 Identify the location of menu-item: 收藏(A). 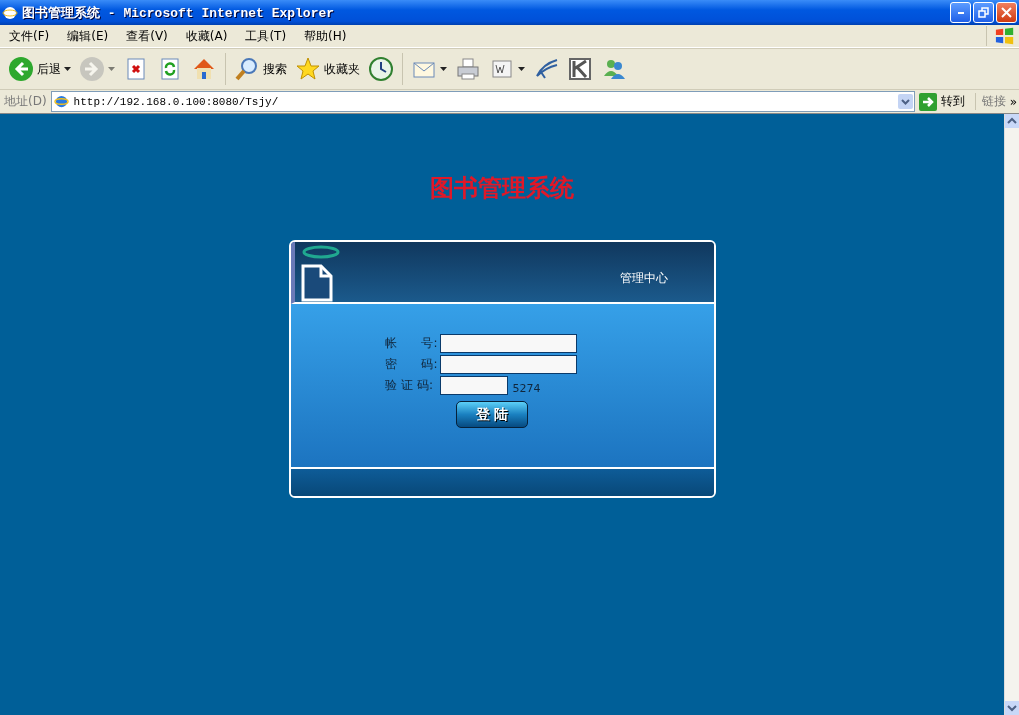
(206, 36).